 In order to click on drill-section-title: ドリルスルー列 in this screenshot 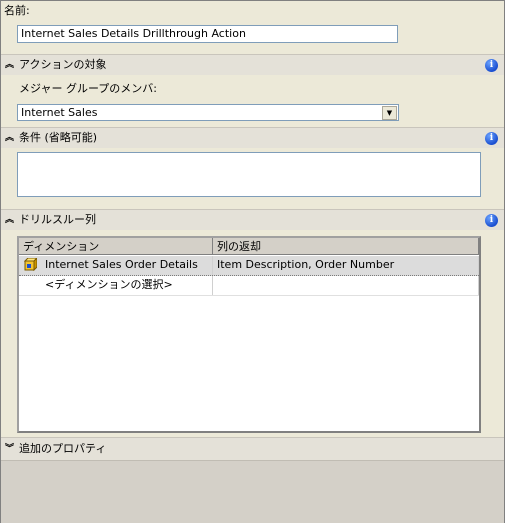, I will do `click(57, 219)`.